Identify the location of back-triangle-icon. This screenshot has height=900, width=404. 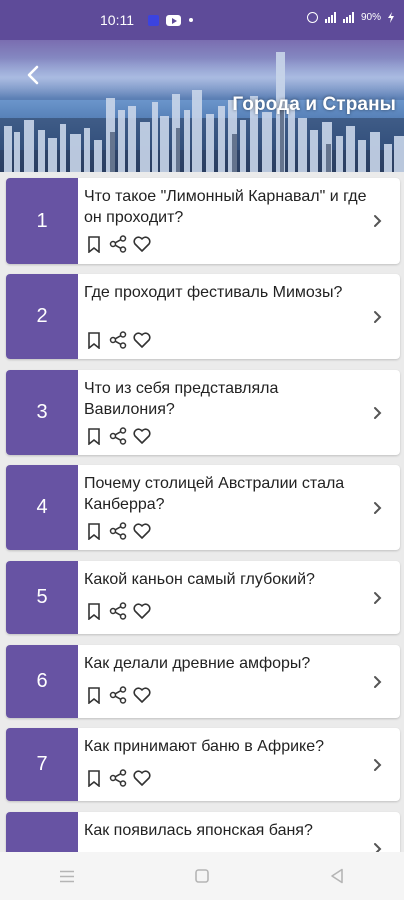
(336, 876).